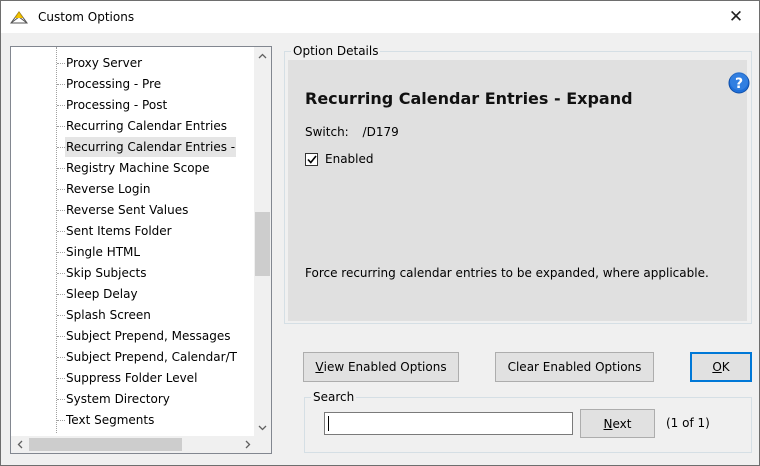  Describe the element at coordinates (262, 55) in the screenshot. I see `scroll-up-icon` at that location.